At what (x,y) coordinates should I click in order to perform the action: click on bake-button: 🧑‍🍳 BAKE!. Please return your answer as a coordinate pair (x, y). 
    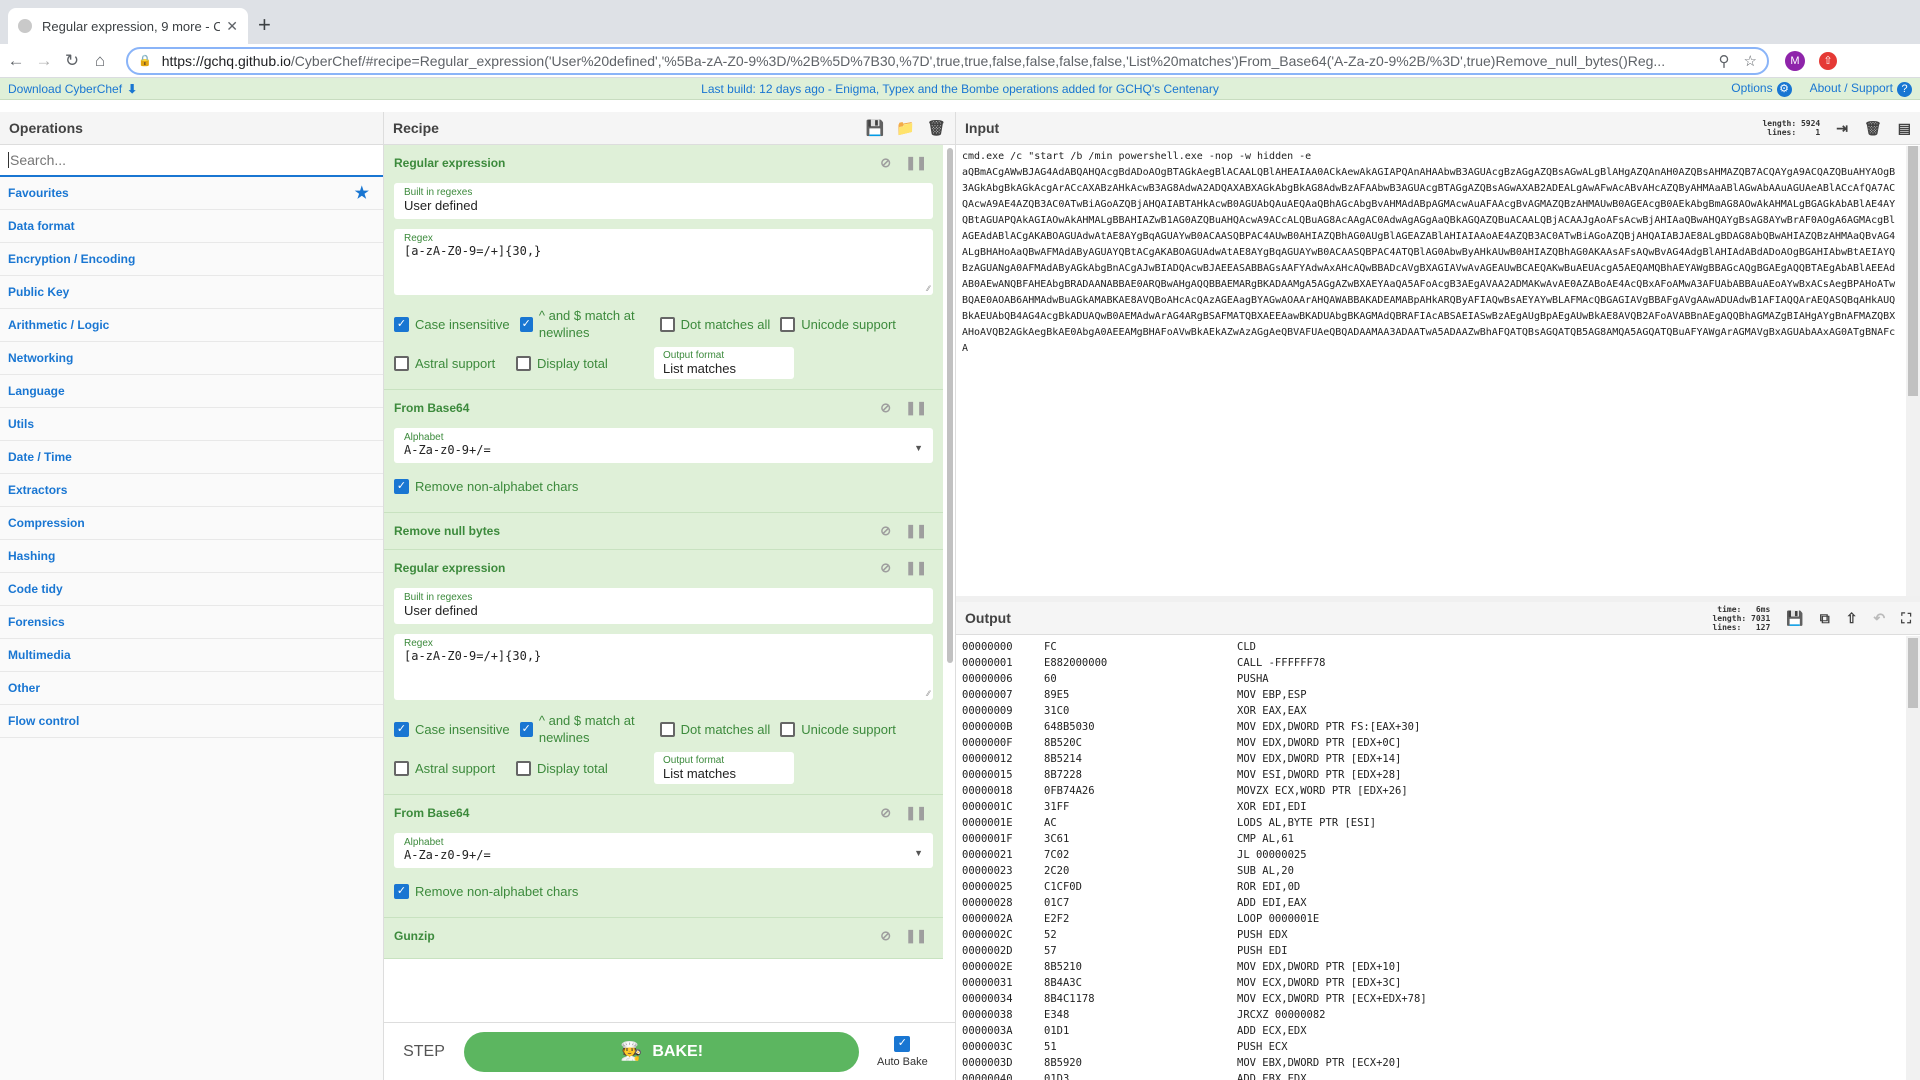
    Looking at the image, I should click on (661, 1051).